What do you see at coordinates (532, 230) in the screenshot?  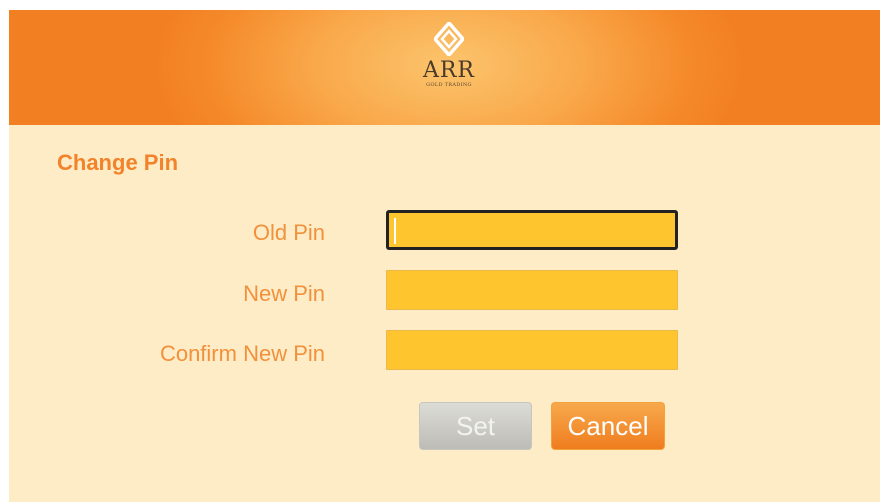 I see `old-pin-field` at bounding box center [532, 230].